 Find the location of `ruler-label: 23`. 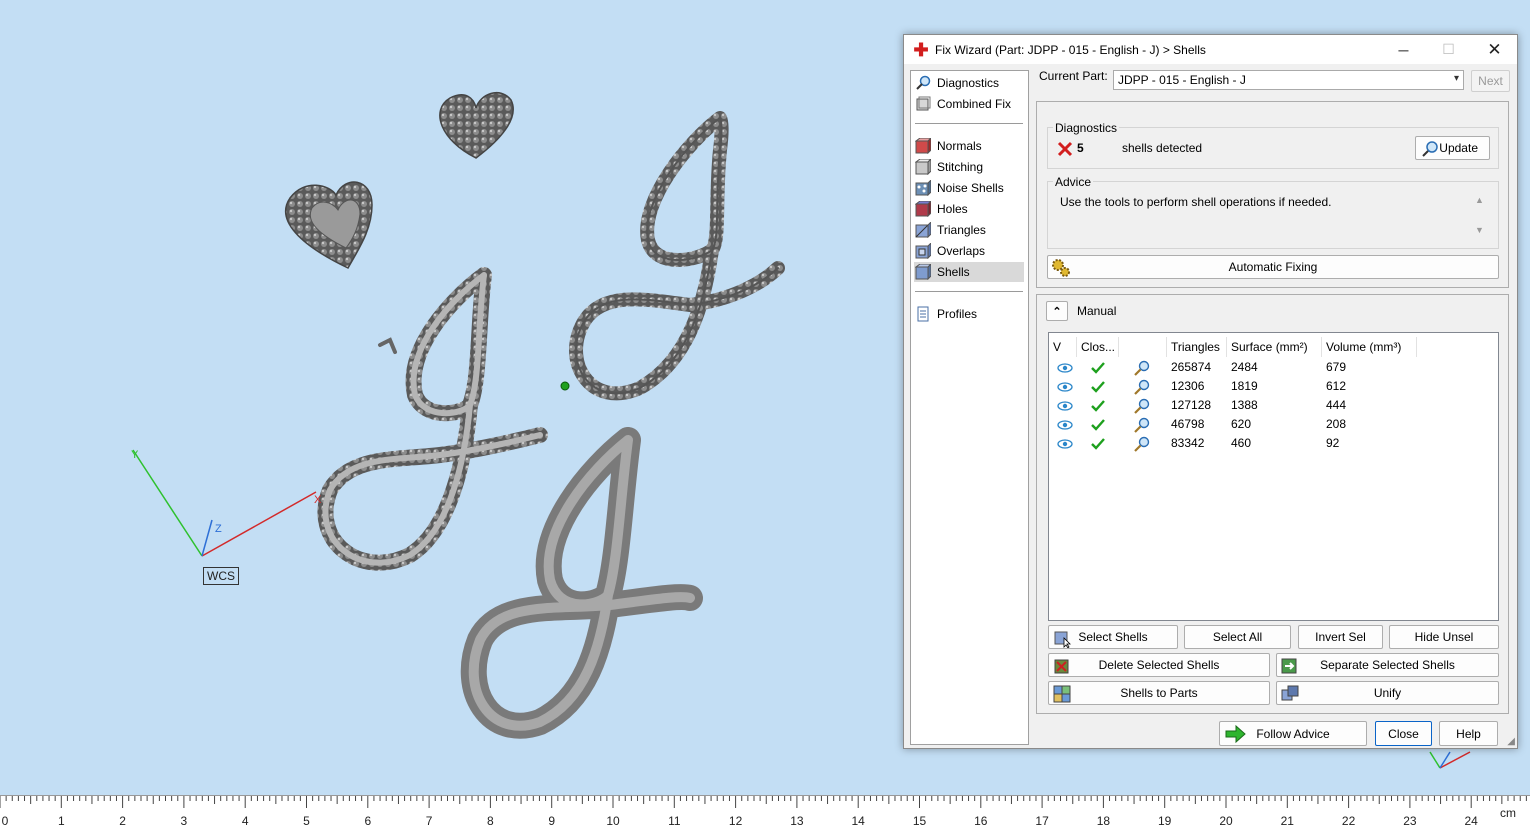

ruler-label: 23 is located at coordinates (1410, 821).